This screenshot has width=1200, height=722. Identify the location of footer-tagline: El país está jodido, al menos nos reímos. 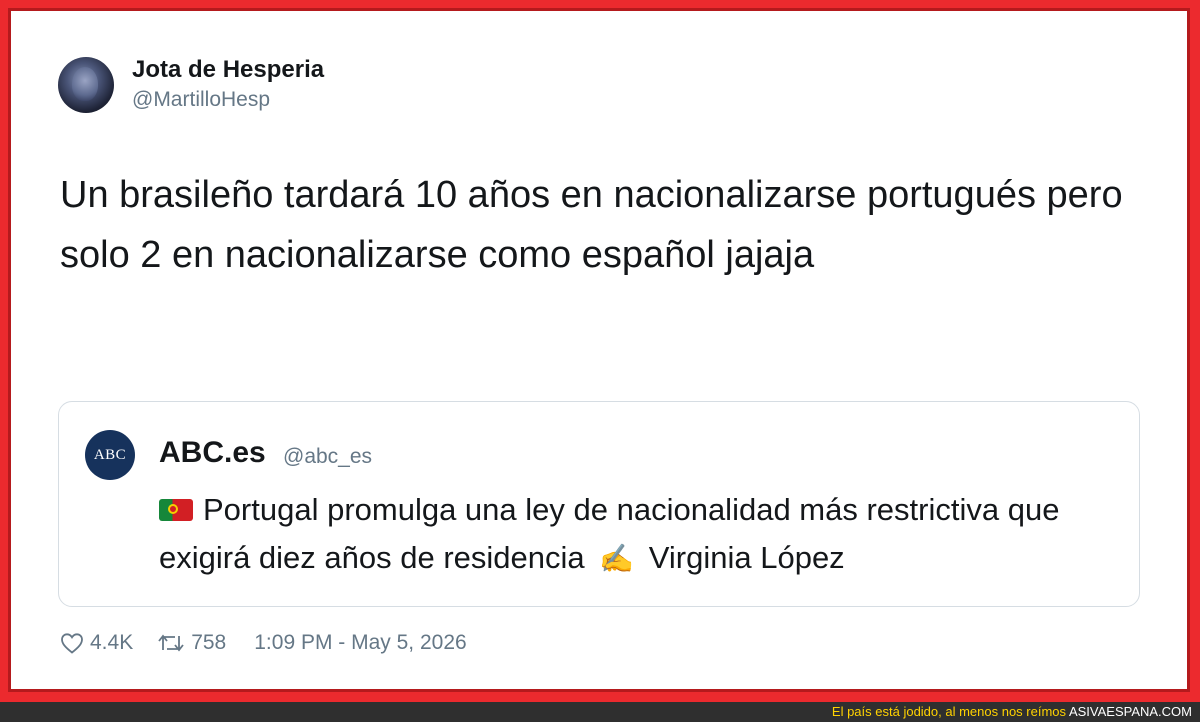
(949, 711).